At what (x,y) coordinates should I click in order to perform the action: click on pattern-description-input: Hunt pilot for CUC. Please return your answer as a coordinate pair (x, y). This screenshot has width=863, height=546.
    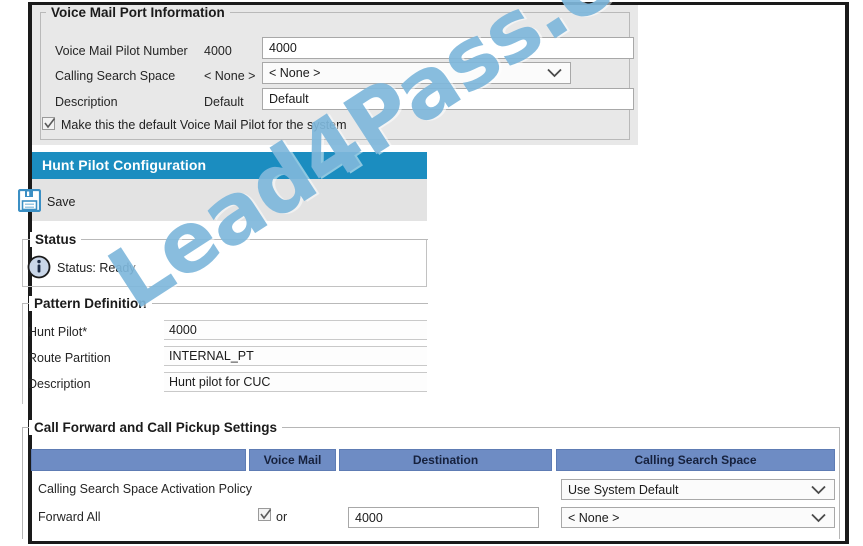
    Looking at the image, I should click on (295, 382).